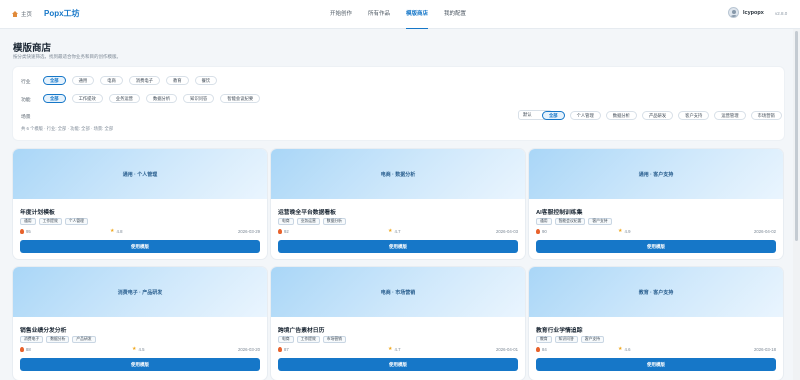 Image resolution: width=800 pixels, height=380 pixels. I want to click on scene-chips: 全部 个人管理 数据分析 产品研发 客户支持 运营管理 市场营销, so click(662, 115).